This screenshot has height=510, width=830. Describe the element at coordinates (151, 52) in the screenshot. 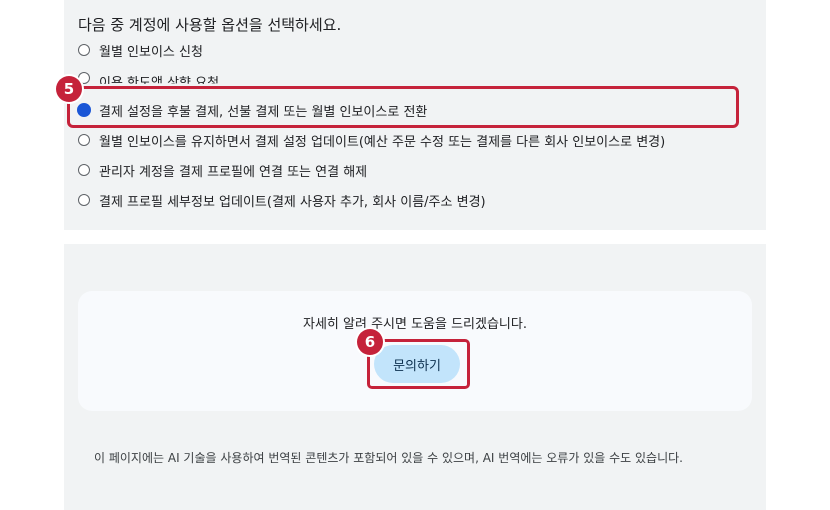

I see `option-label: 월별 인보이스 신청` at that location.